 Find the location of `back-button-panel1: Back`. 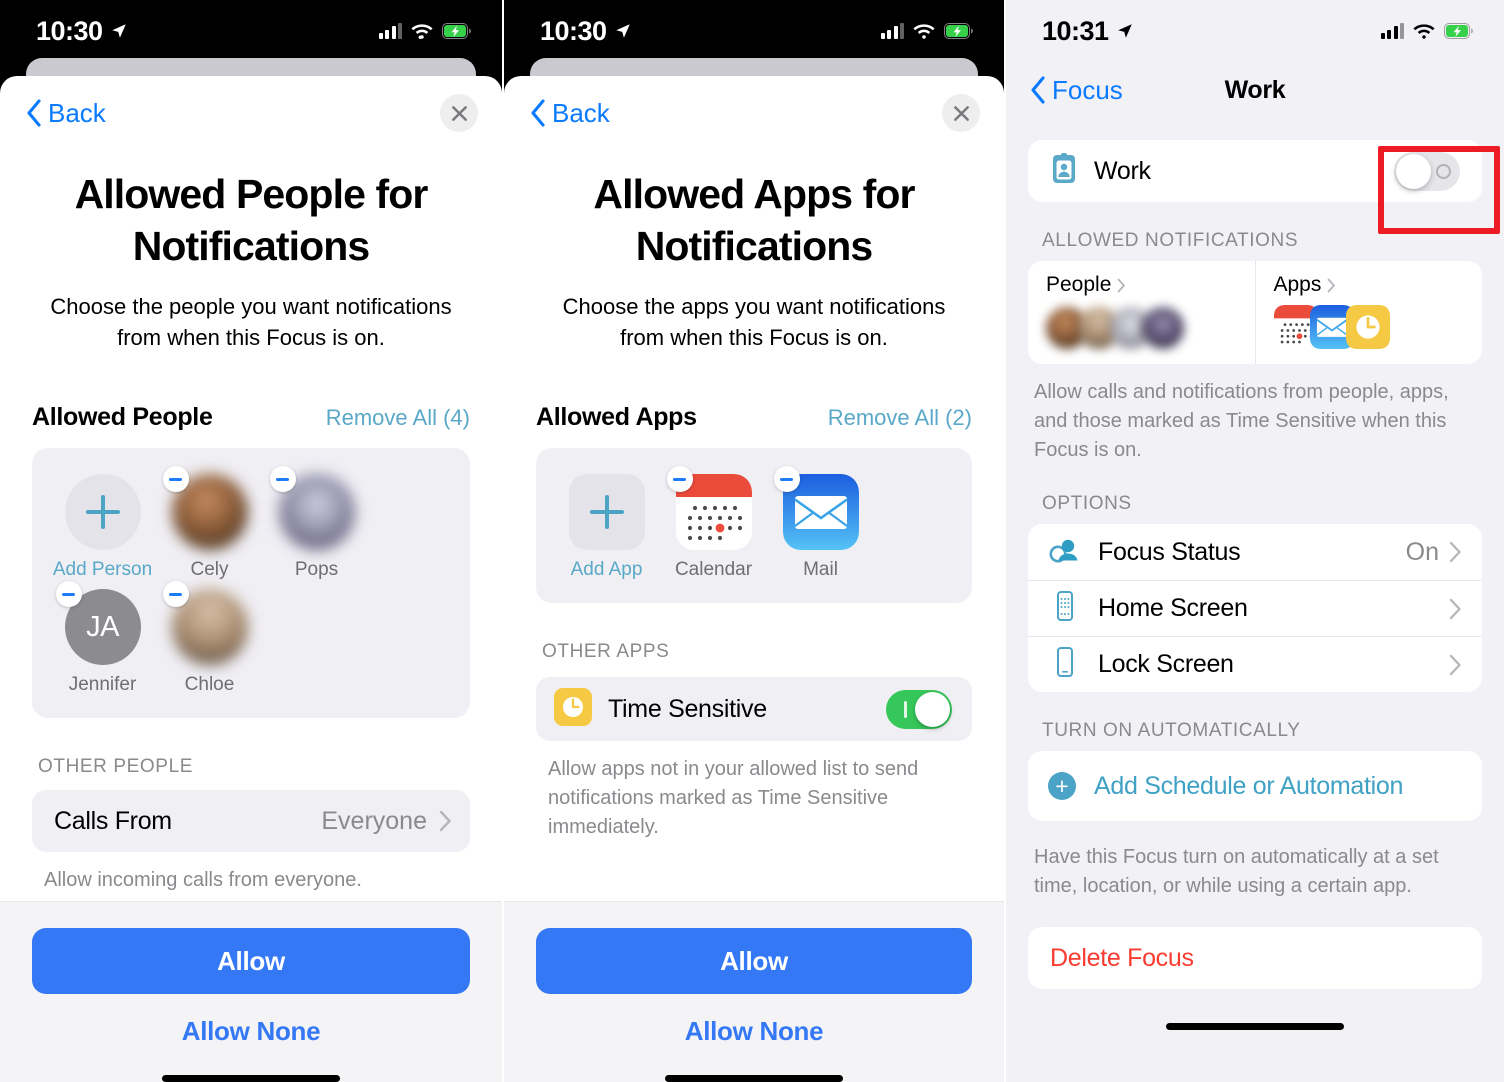

back-button-panel1: Back is located at coordinates (66, 113).